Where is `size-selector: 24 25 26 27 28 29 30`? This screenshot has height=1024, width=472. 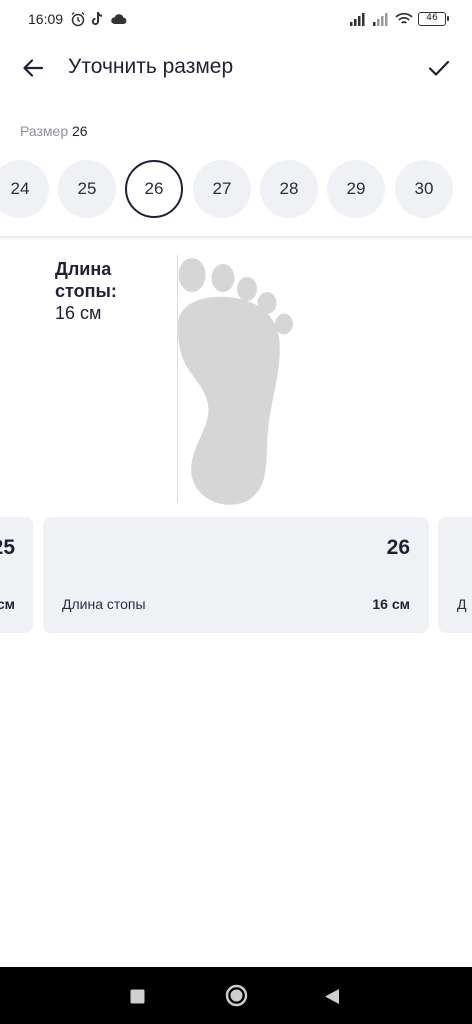 size-selector: 24 25 26 27 28 29 30 is located at coordinates (236, 189).